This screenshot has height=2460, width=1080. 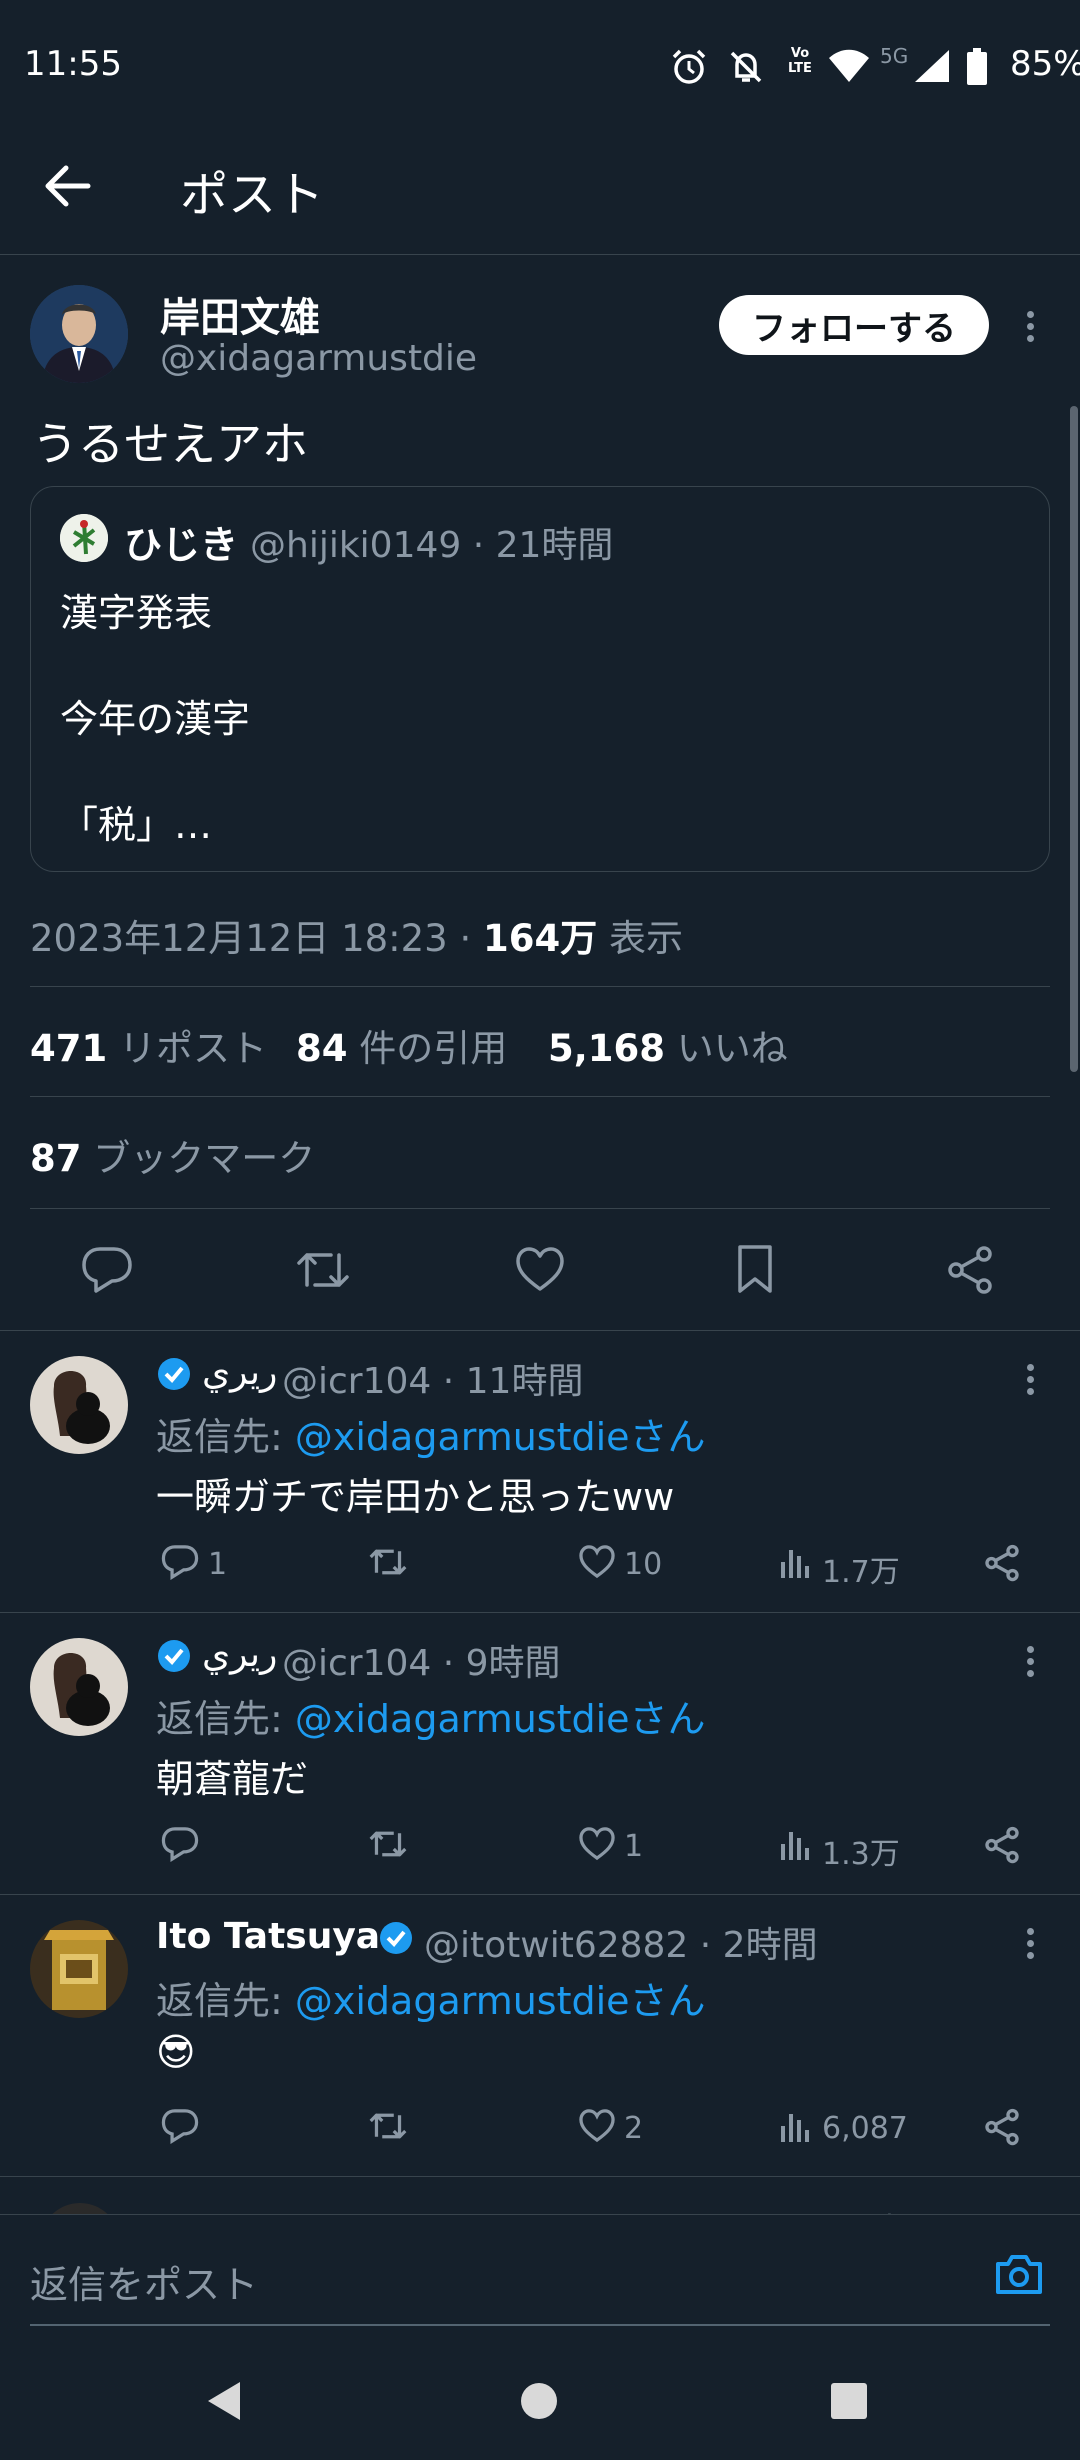 I want to click on quote-text-line: 今年の漢字, so click(x=155, y=719).